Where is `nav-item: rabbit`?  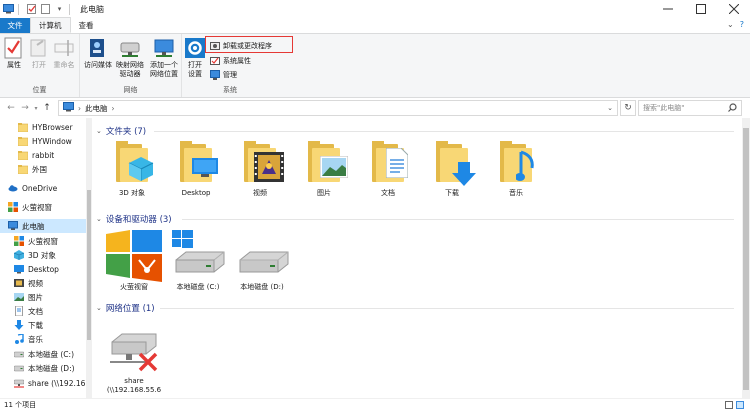
nav-item: rabbit is located at coordinates (43, 155).